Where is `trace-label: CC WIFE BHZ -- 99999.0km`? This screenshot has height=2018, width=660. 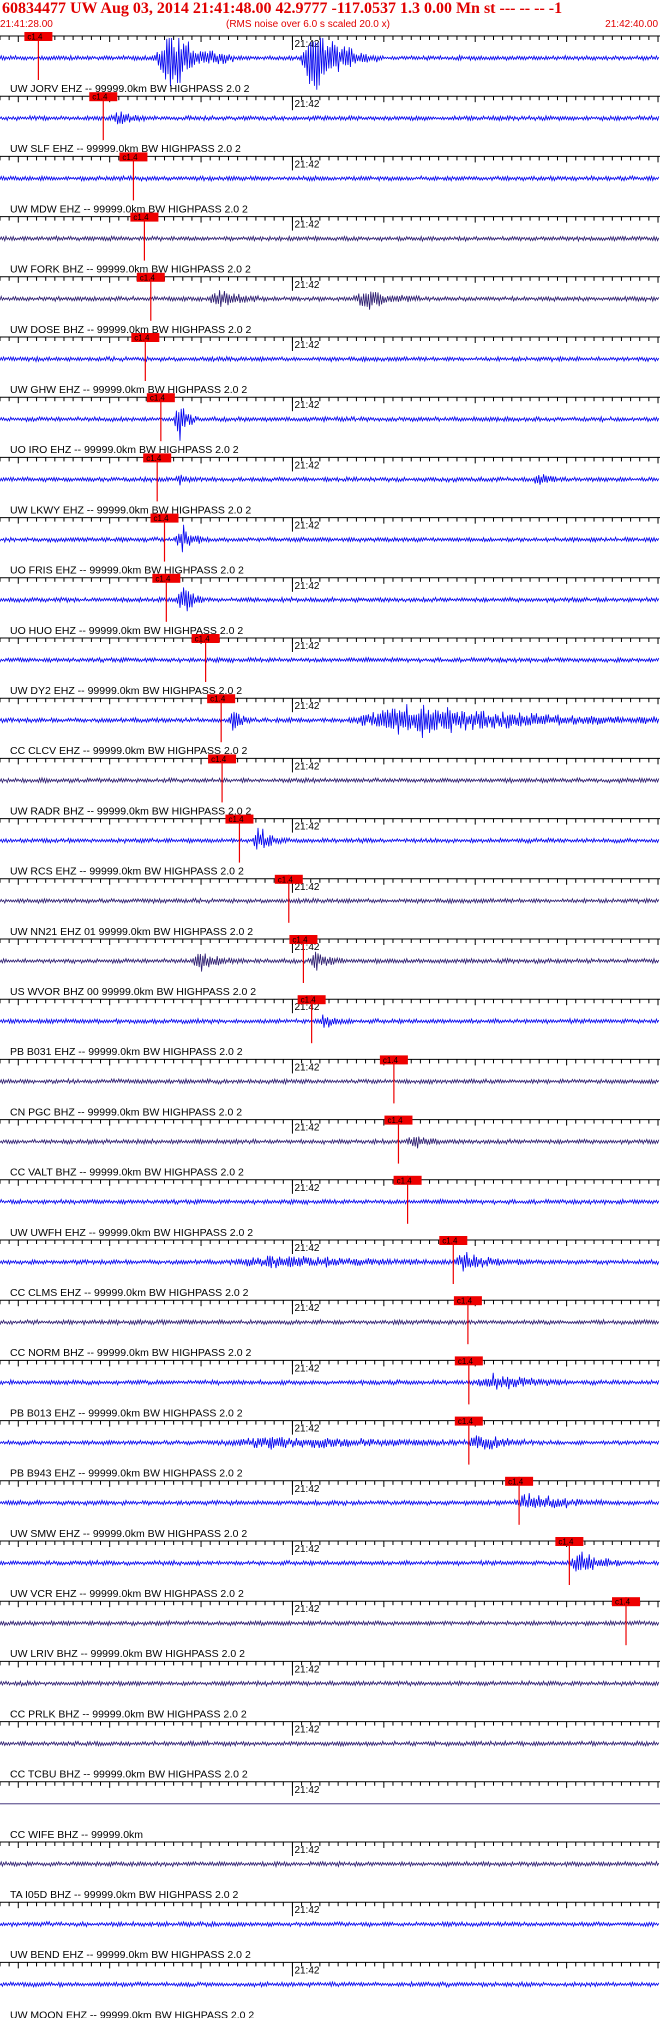 trace-label: CC WIFE BHZ -- 99999.0km is located at coordinates (76, 1835).